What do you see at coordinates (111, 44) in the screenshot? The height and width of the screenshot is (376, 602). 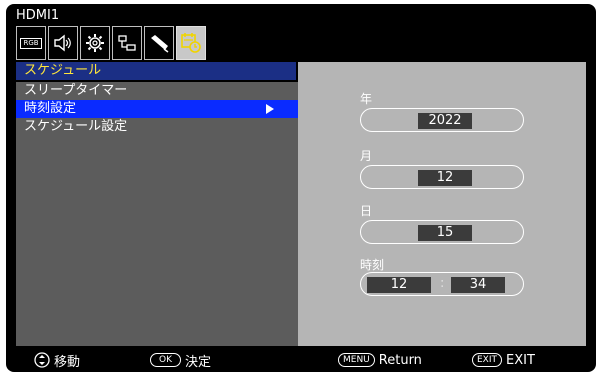 I see `category-icon-row: RGB` at bounding box center [111, 44].